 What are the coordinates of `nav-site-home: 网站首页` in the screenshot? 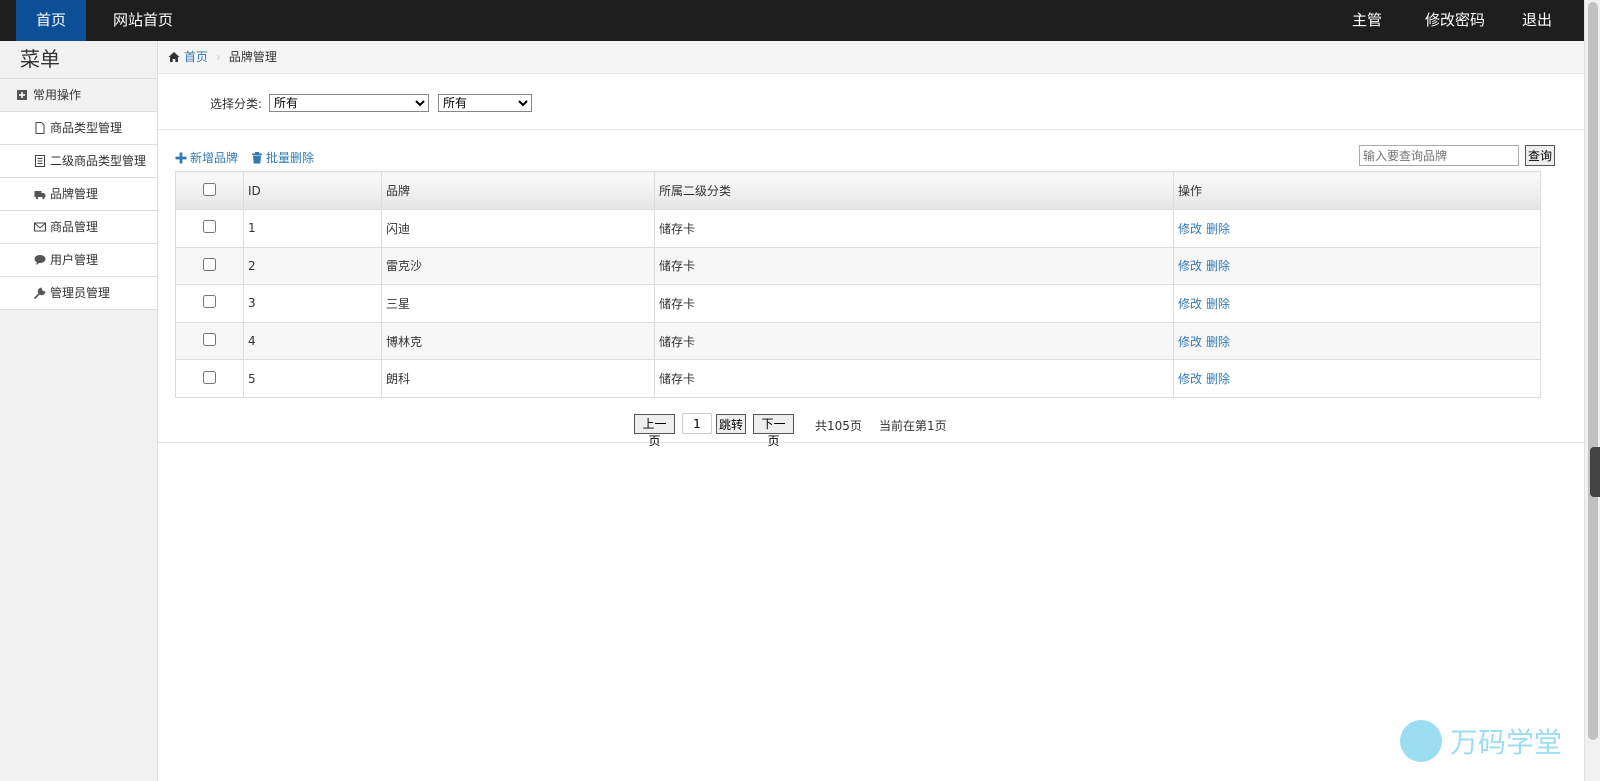 It's located at (143, 20).